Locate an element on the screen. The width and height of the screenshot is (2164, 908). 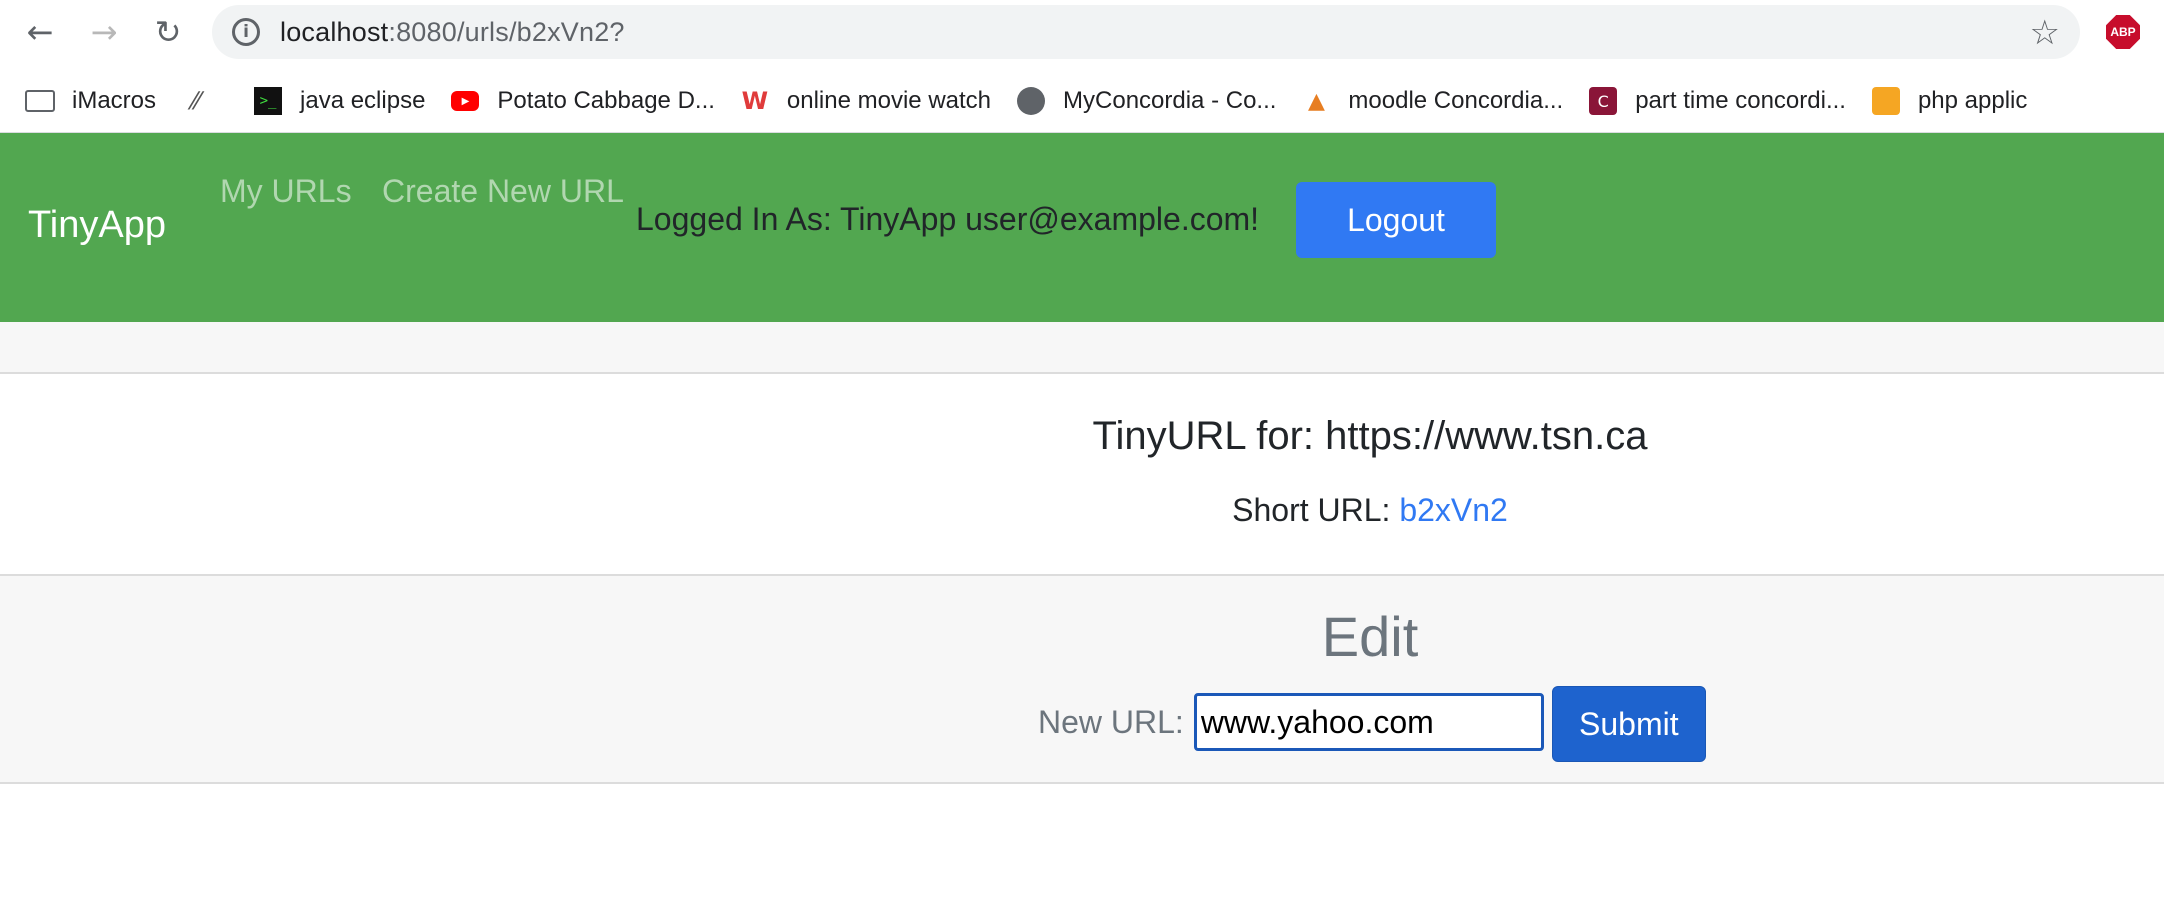
bookmark-item: W online movie watch is located at coordinates (865, 101).